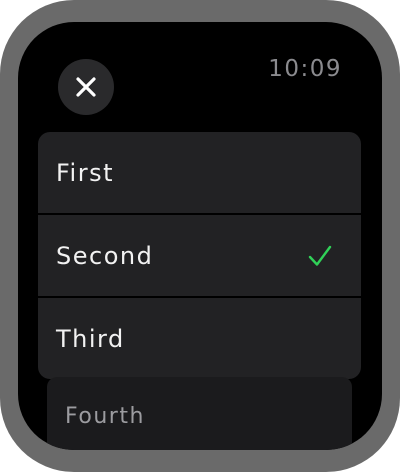  What do you see at coordinates (105, 255) in the screenshot?
I see `list-item-label: Second` at bounding box center [105, 255].